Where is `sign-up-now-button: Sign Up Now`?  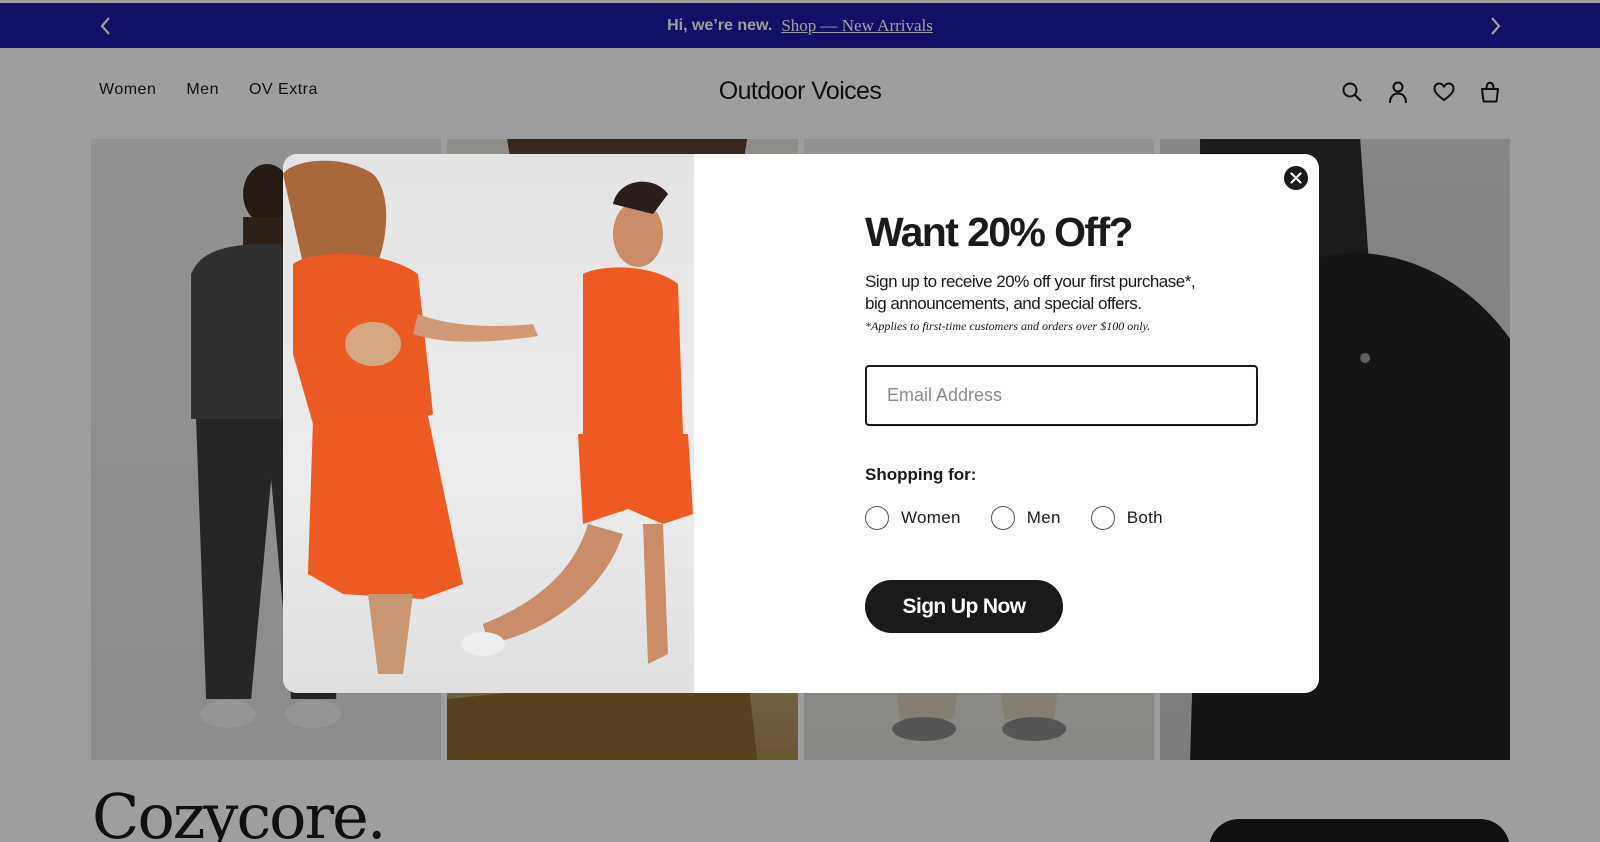
sign-up-now-button: Sign Up Now is located at coordinates (964, 606).